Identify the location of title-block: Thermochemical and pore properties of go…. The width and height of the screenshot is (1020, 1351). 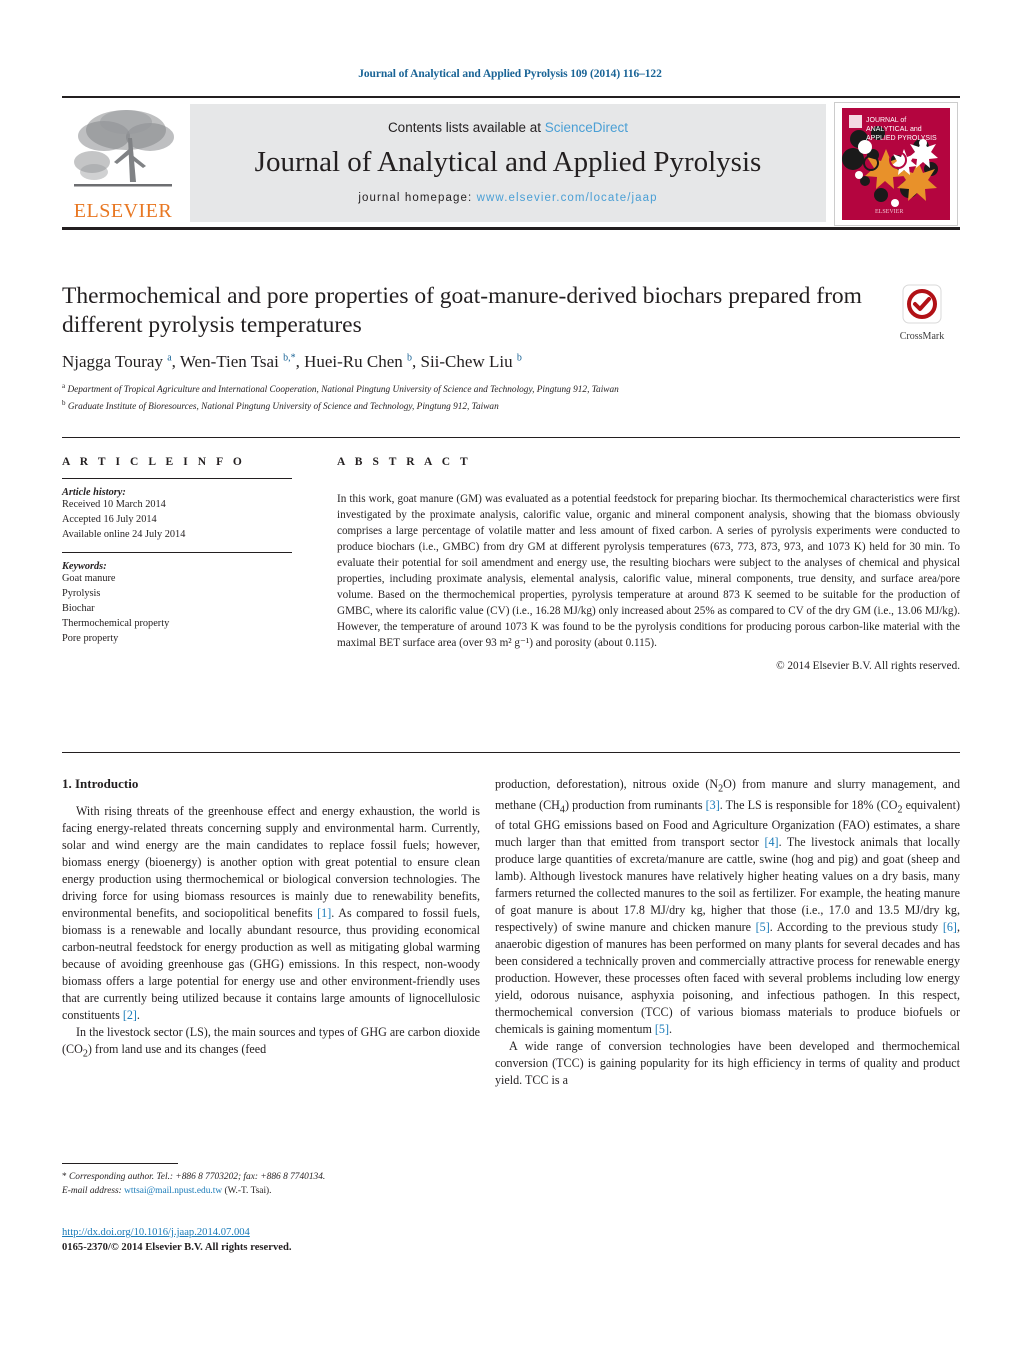
(462, 348).